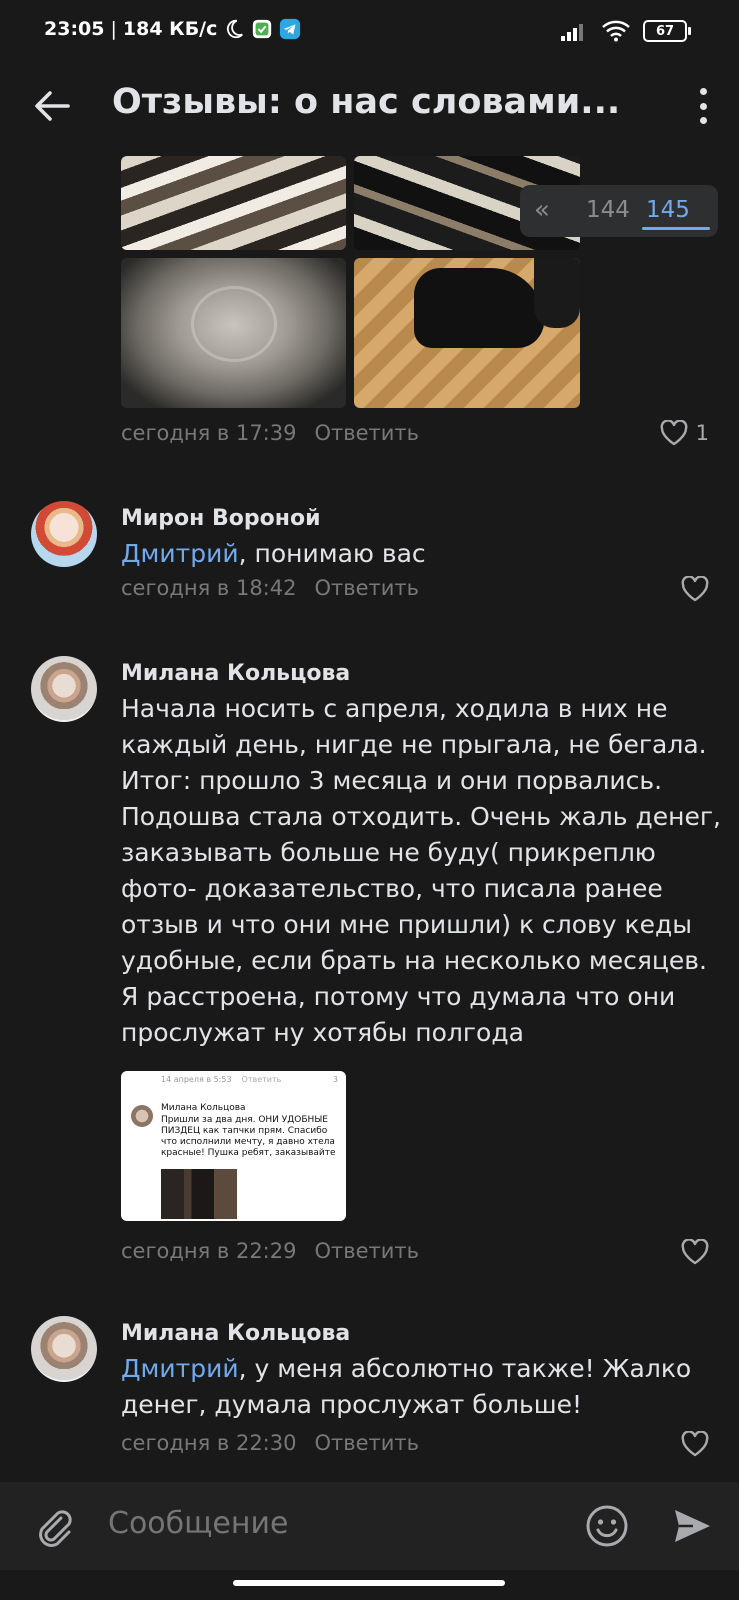  What do you see at coordinates (54, 1526) in the screenshot?
I see `paperclip-icon` at bounding box center [54, 1526].